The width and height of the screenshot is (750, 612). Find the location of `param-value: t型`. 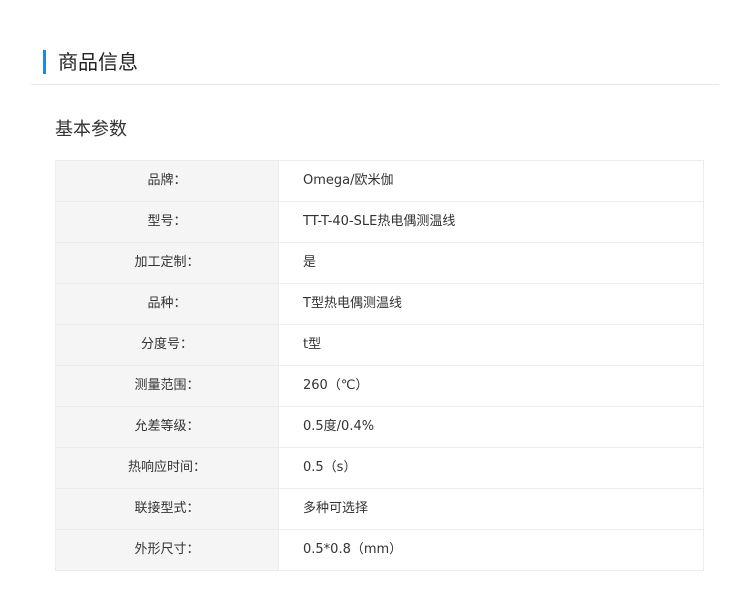

param-value: t型 is located at coordinates (491, 345).